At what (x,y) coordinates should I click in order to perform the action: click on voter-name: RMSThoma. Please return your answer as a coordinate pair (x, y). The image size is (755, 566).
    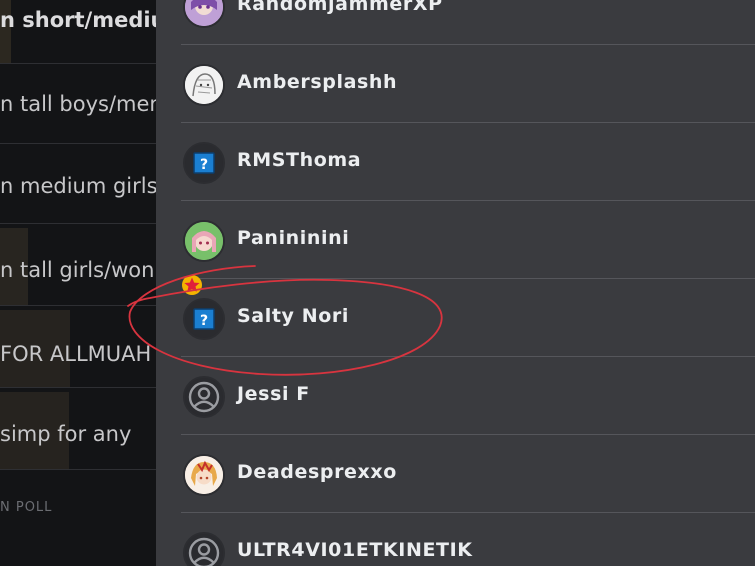
    Looking at the image, I should click on (299, 160).